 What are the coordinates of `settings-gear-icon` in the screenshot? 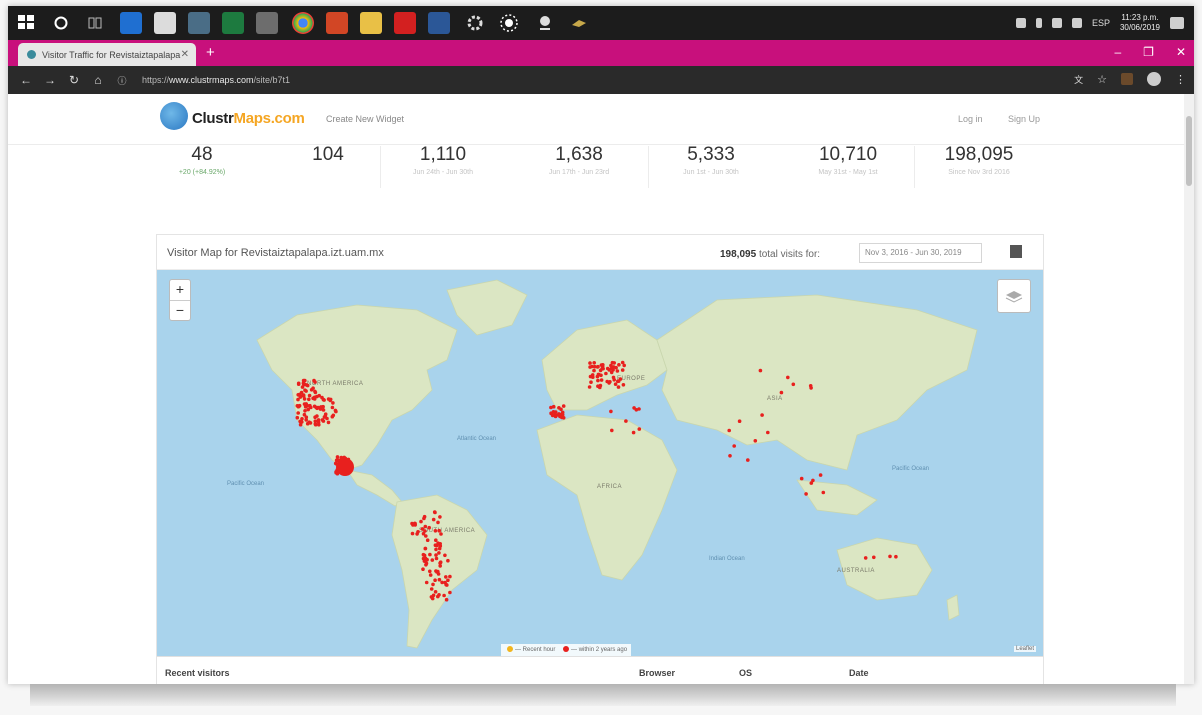 It's located at (475, 23).